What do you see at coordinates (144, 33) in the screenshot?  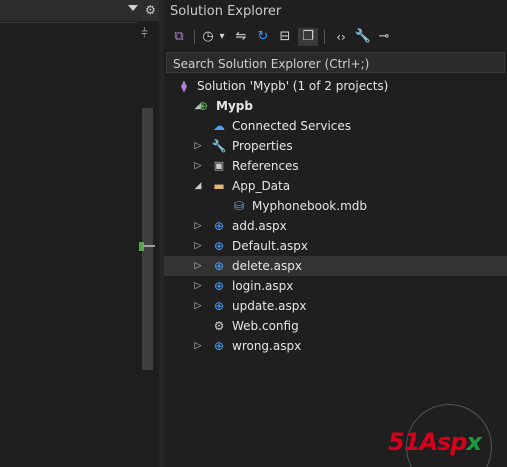 I see `split-editor-icon: ⫩` at bounding box center [144, 33].